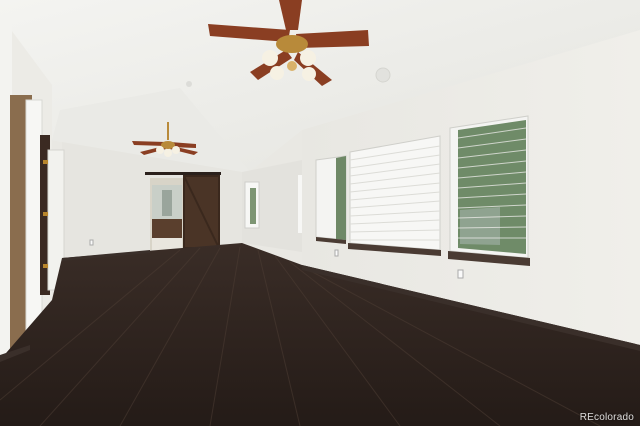 This screenshot has height=426, width=640. I want to click on back-window, so click(252, 205).